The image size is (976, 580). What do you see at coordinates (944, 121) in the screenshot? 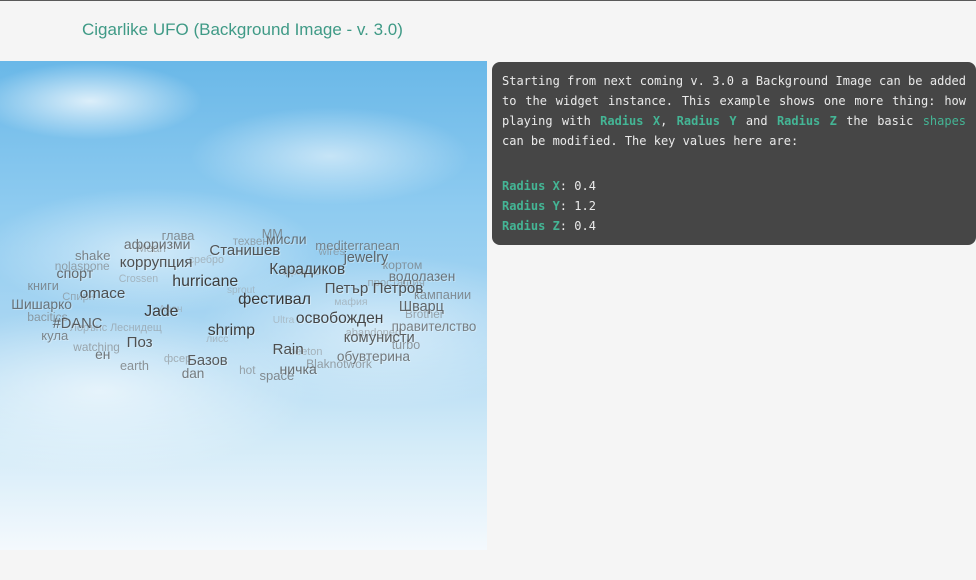
I see `shapes-term: shapes` at bounding box center [944, 121].